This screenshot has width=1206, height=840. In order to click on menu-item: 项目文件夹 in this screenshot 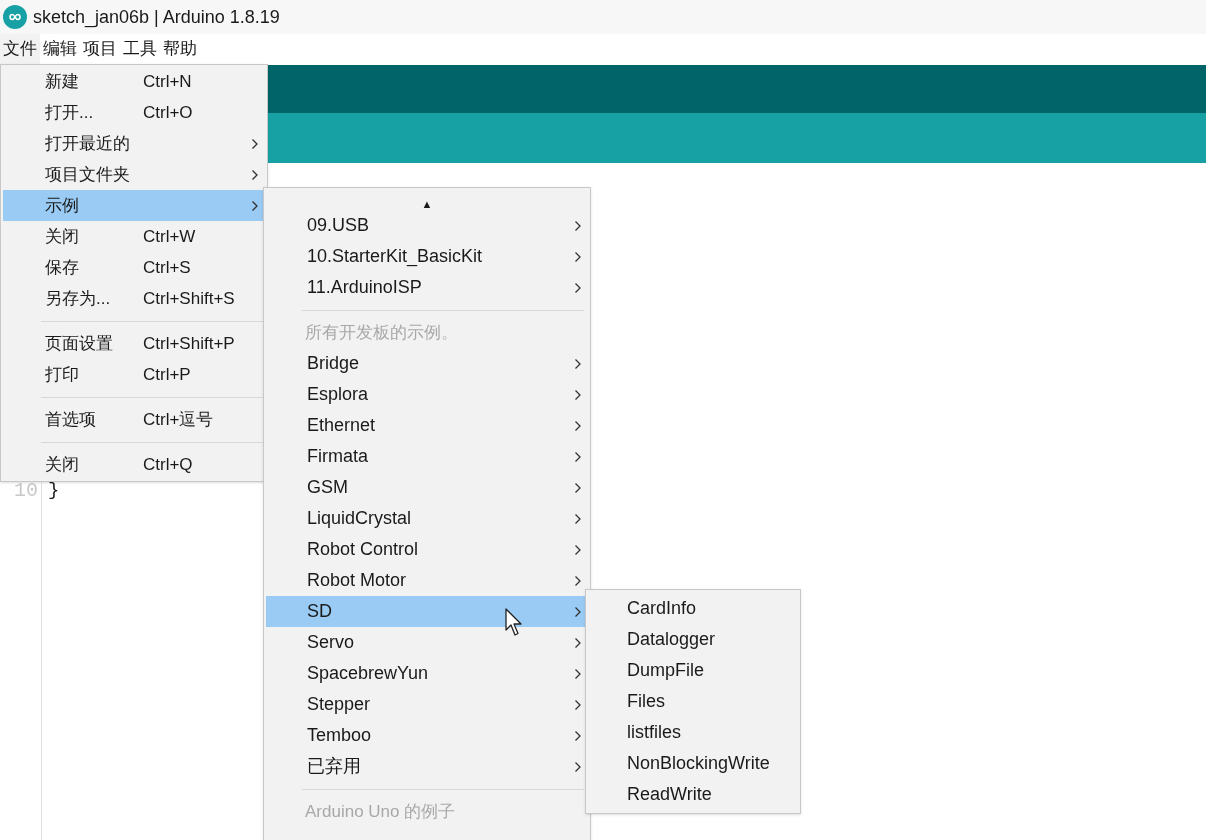, I will do `click(134, 174)`.